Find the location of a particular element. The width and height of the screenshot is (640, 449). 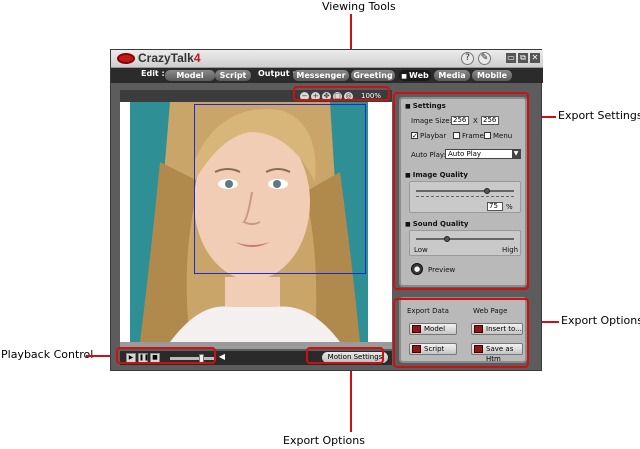

tab-model: Model is located at coordinates (190, 75).